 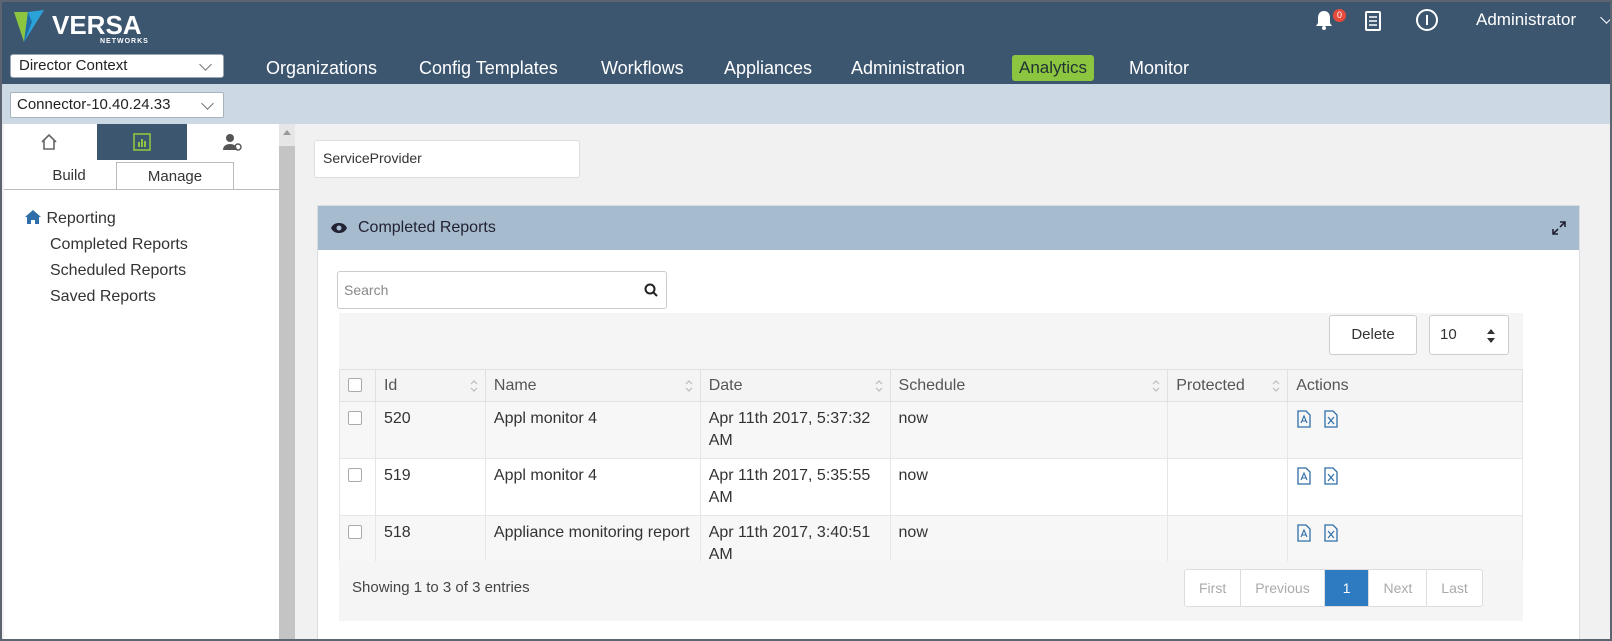 What do you see at coordinates (725, 385) in the screenshot?
I see `column-label: Date` at bounding box center [725, 385].